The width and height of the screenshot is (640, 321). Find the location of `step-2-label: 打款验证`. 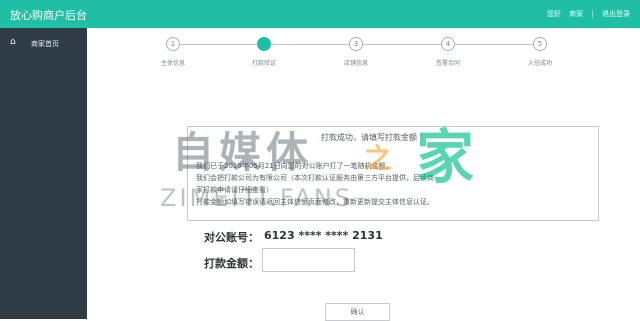

step-2-label: 打款验证 is located at coordinates (263, 63).